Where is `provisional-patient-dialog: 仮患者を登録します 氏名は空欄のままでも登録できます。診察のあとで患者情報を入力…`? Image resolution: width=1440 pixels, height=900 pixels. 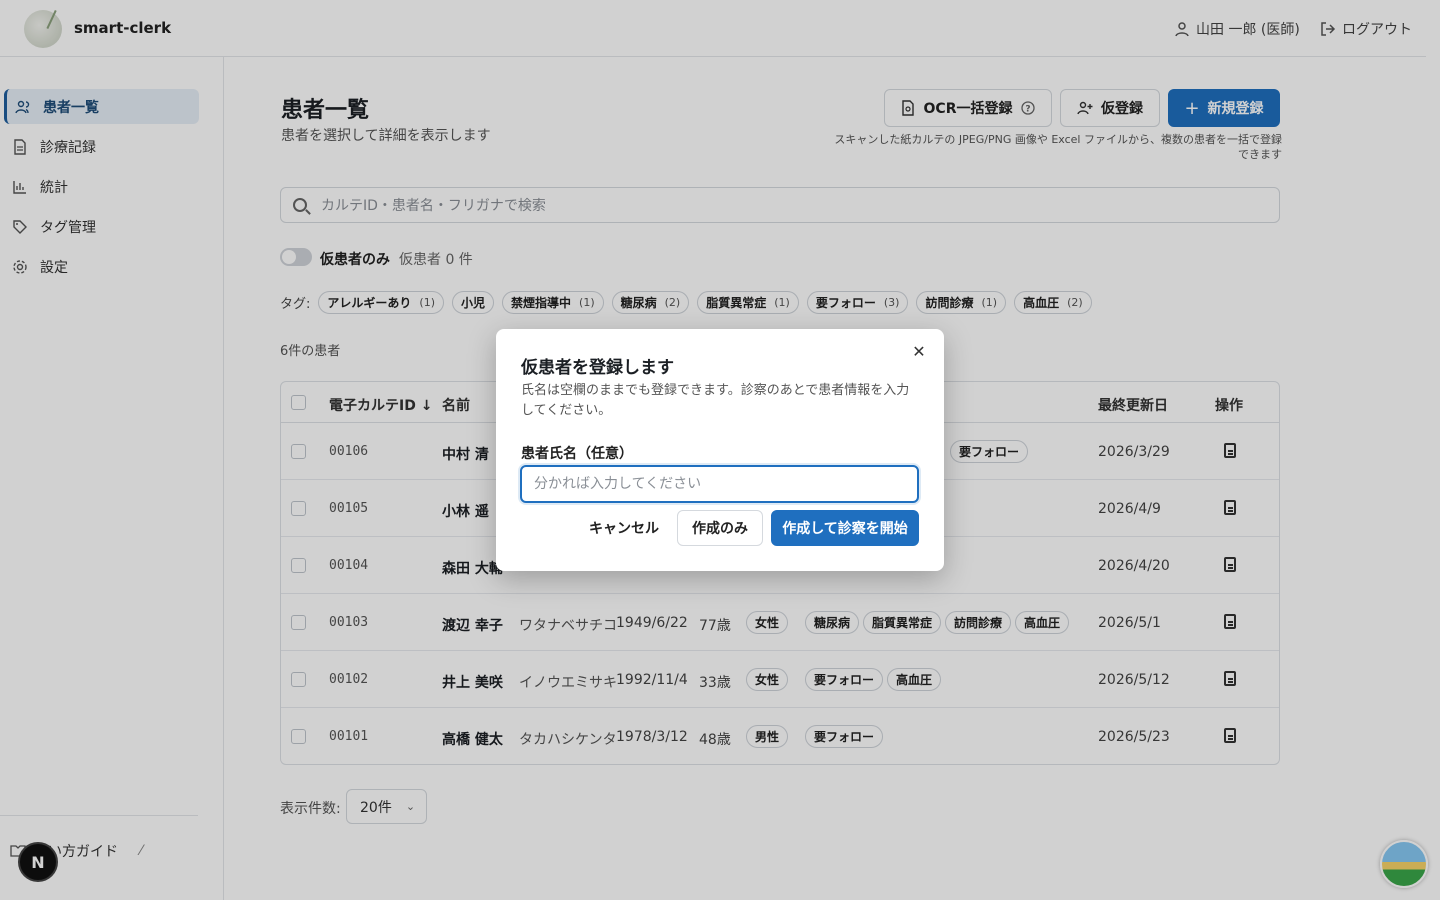 provisional-patient-dialog: 仮患者を登録します 氏名は空欄のままでも登録できます。診察のあとで患者情報を入力… is located at coordinates (720, 450).